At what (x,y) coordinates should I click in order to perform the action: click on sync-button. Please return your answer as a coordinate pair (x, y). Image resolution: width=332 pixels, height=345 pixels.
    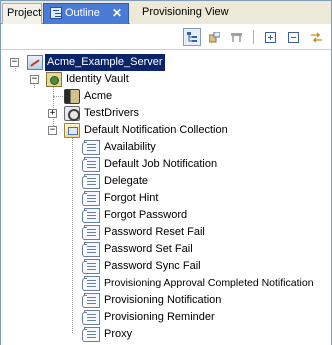
    Looking at the image, I should click on (316, 37).